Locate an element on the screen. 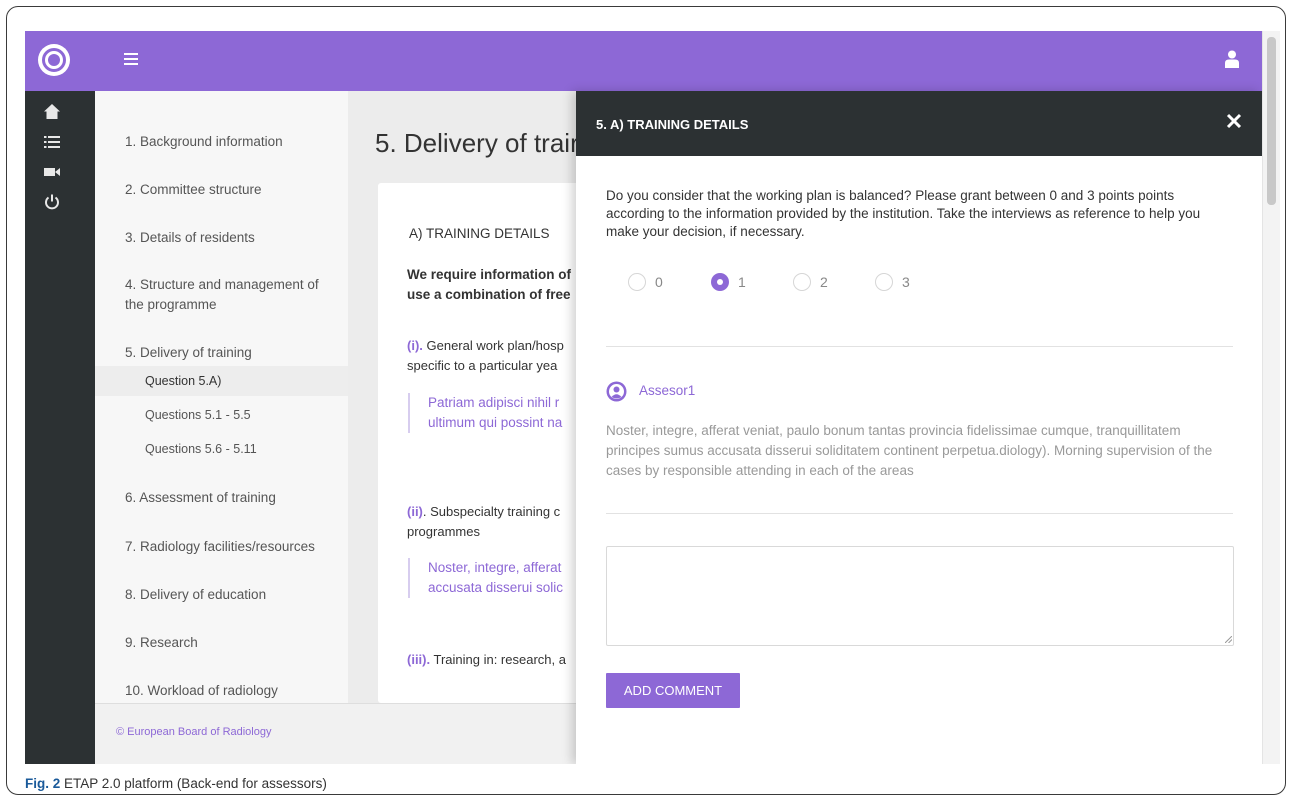 This screenshot has width=1292, height=801. comment-textarea is located at coordinates (920, 596).